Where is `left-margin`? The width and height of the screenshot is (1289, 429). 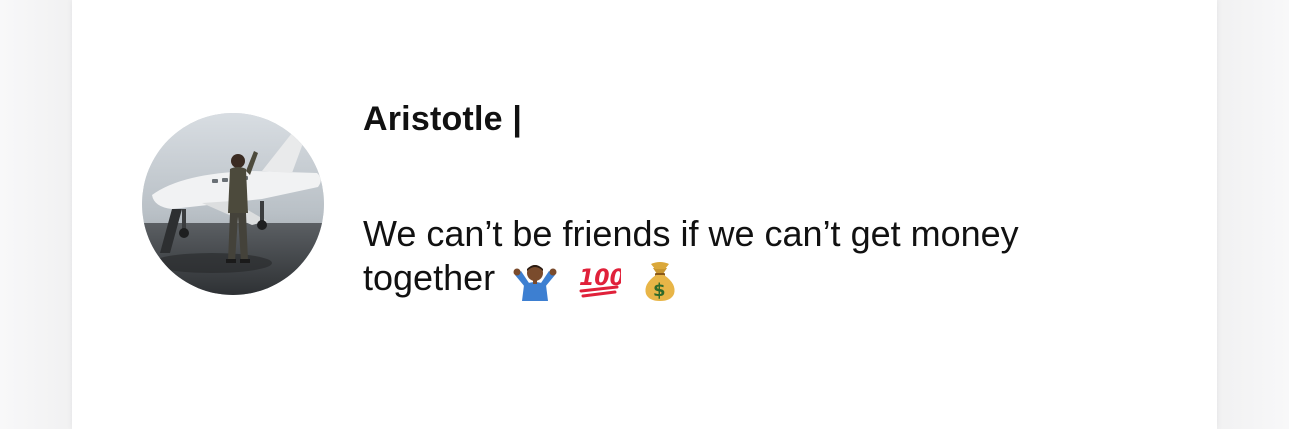
left-margin is located at coordinates (36, 214).